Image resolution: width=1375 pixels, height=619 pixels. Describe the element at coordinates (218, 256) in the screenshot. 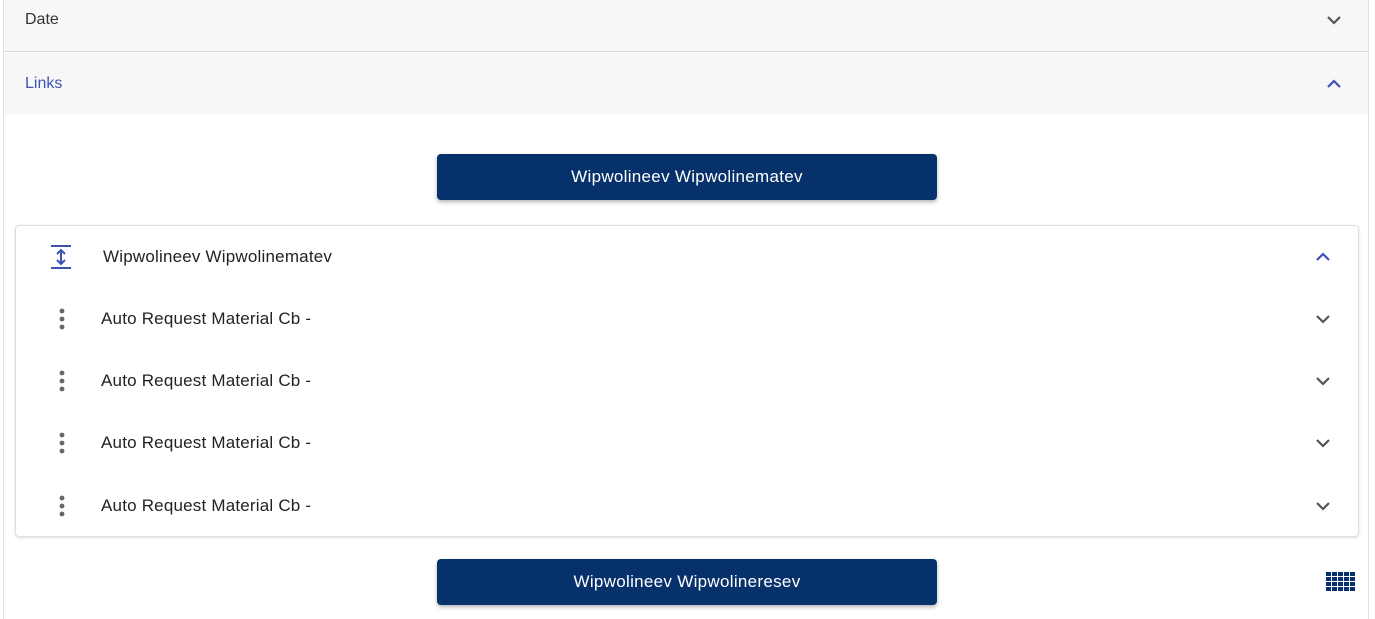

I see `panel-title: Wipwolineev Wipwolinematev` at that location.